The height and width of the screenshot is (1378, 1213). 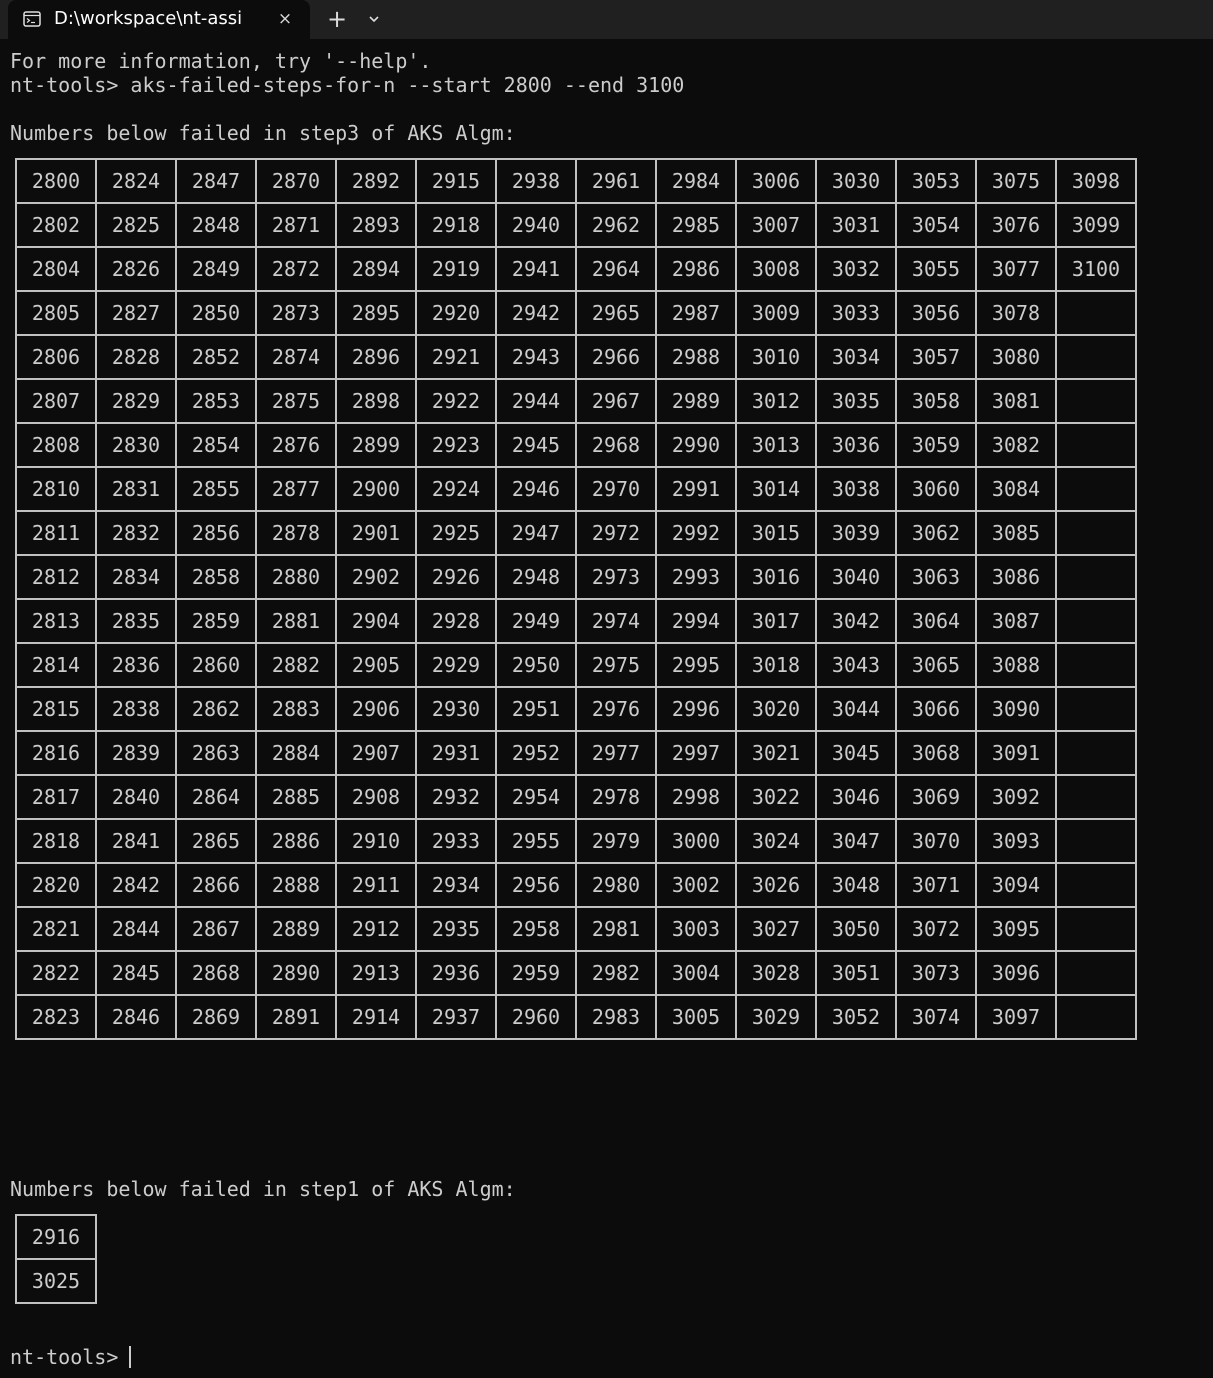 I want to click on table-cell: 2951, so click(x=536, y=709).